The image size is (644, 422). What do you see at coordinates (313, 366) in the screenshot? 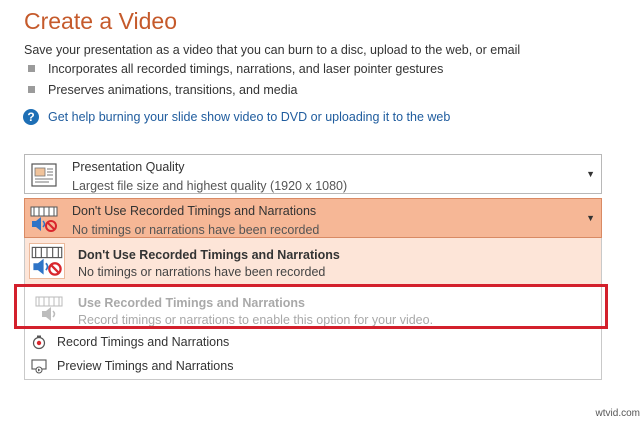
I see `preview-timings-command: Preview Timings and Narrations` at bounding box center [313, 366].